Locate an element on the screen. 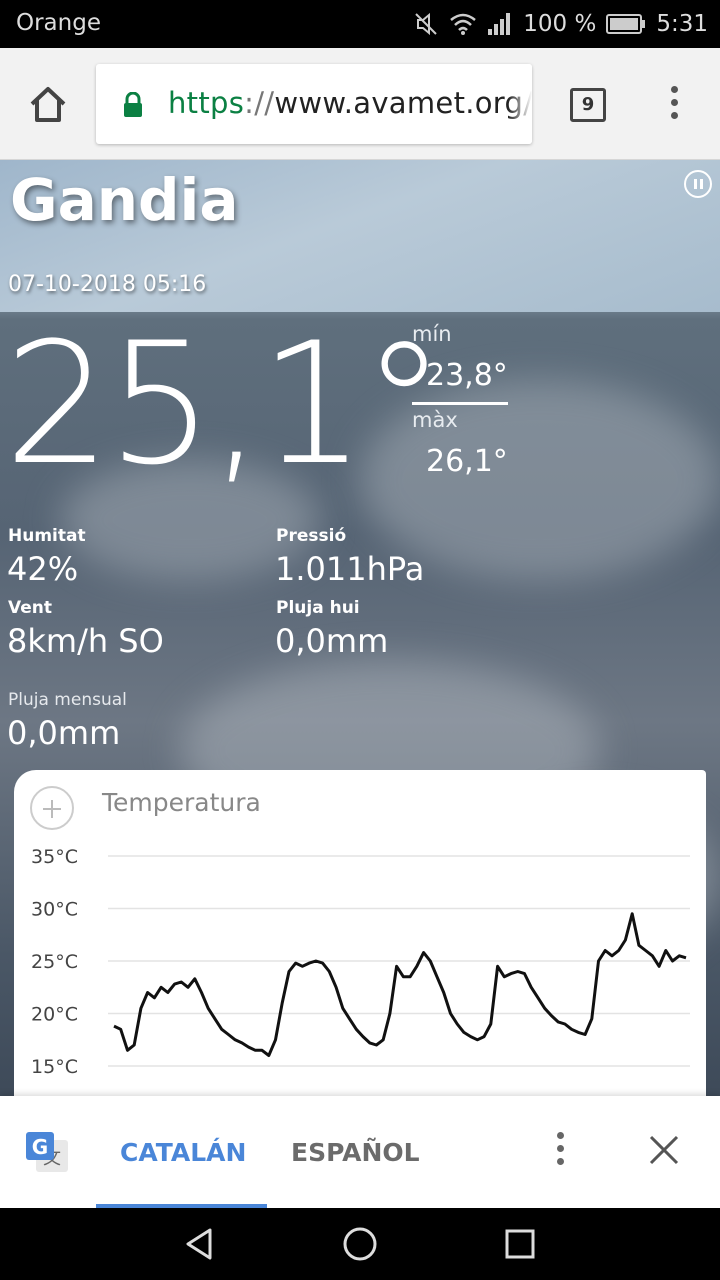 Image resolution: width=720 pixels, height=1280 pixels. target-language-tab: ESPAÑOL is located at coordinates (355, 1152).